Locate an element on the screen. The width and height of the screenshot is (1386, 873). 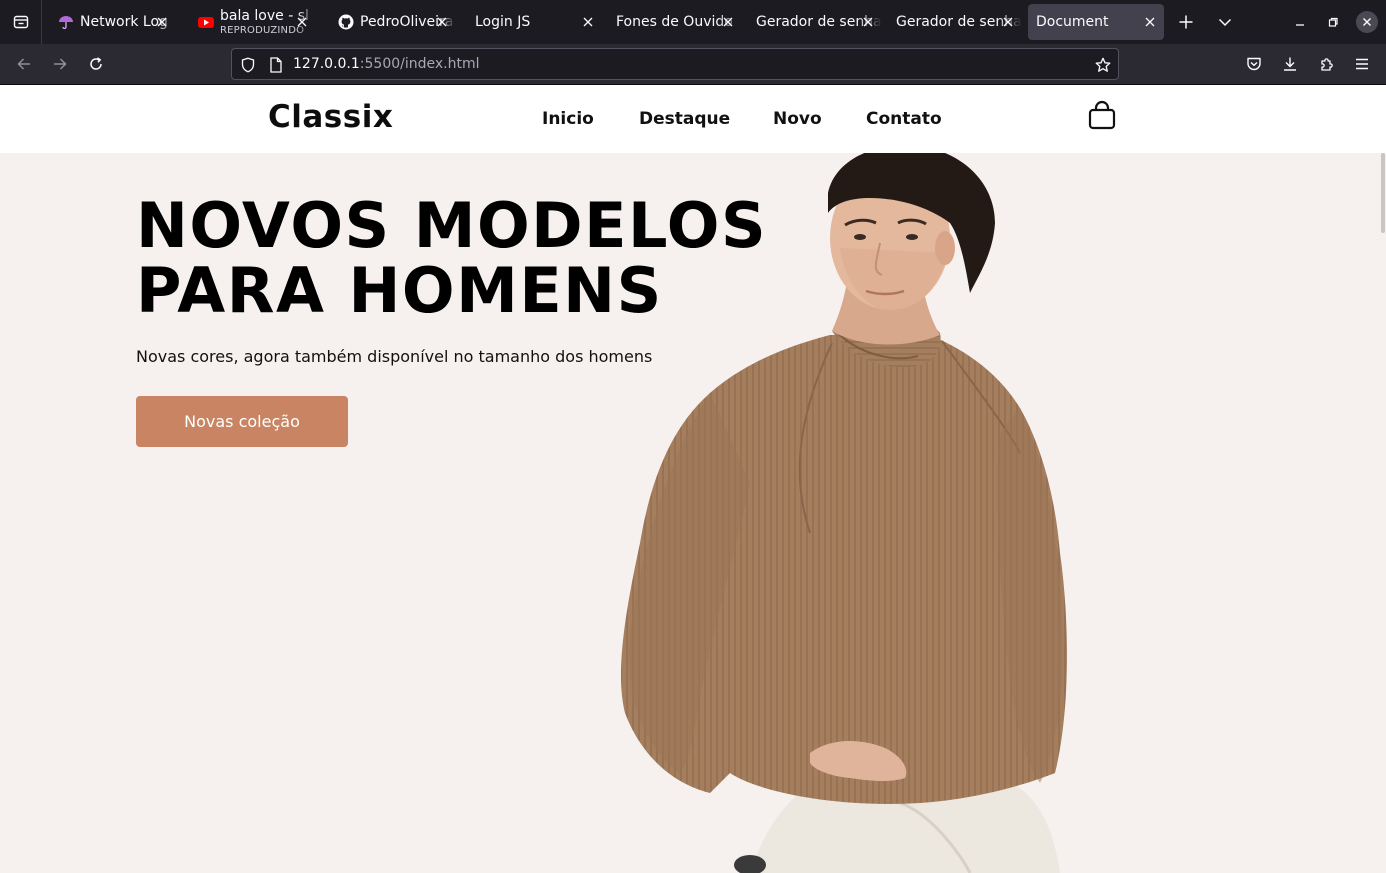
back-button is located at coordinates (24, 64).